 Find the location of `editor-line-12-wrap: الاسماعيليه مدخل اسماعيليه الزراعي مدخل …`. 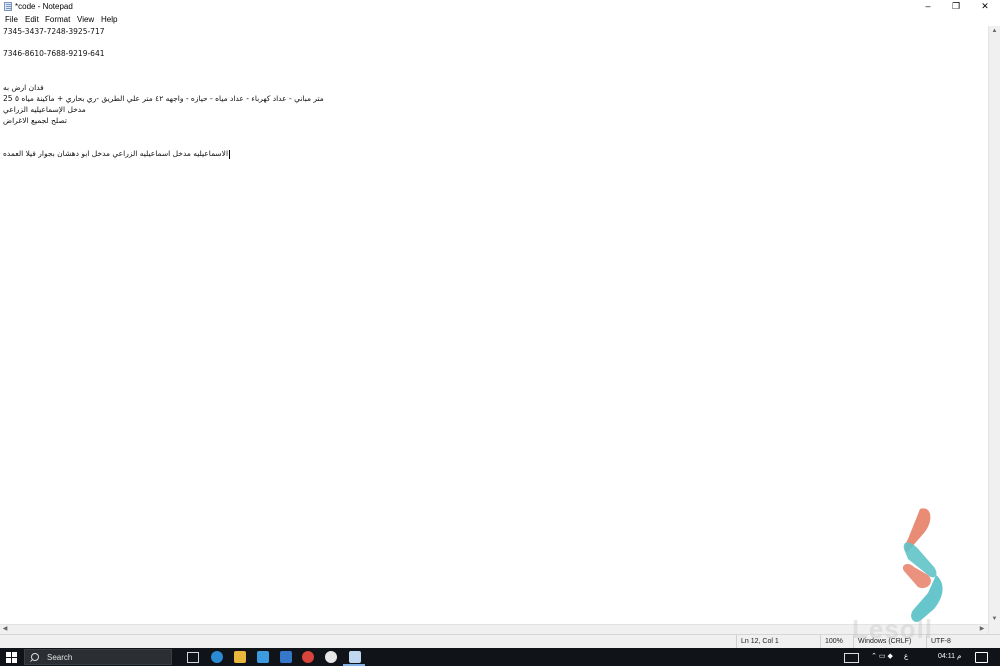

editor-line-12-wrap: الاسماعيليه مدخل اسماعيليه الزراعي مدخل … is located at coordinates (117, 154).